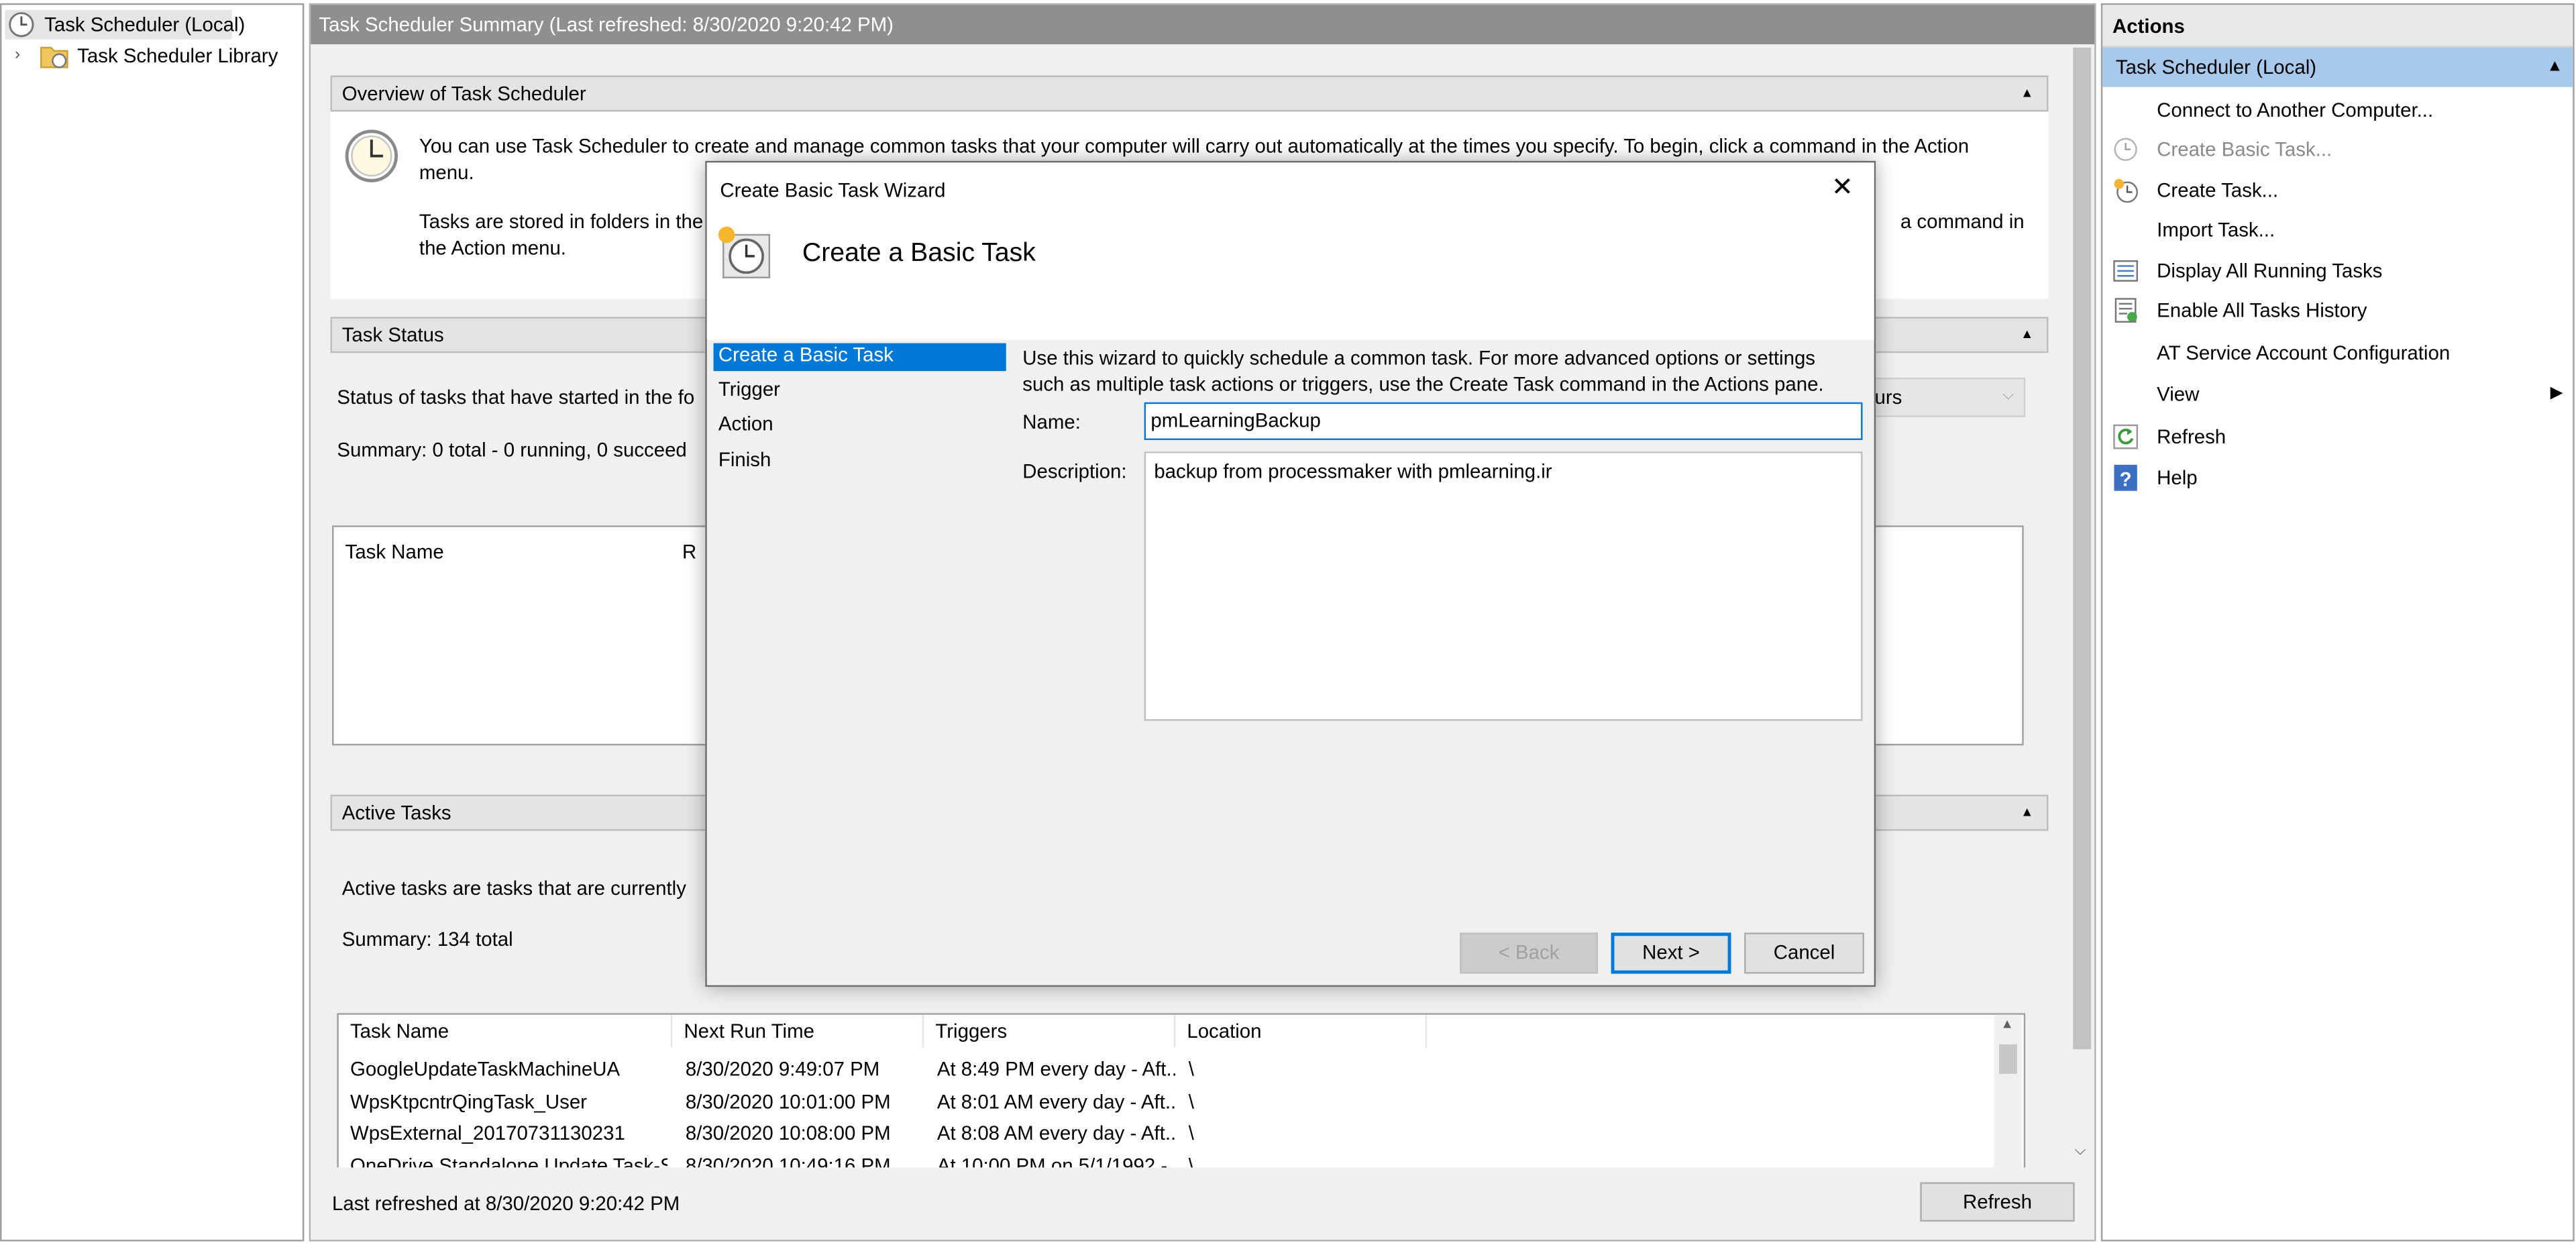 The width and height of the screenshot is (2576, 1243). I want to click on action-label: Enable All Tasks History, so click(2262, 310).